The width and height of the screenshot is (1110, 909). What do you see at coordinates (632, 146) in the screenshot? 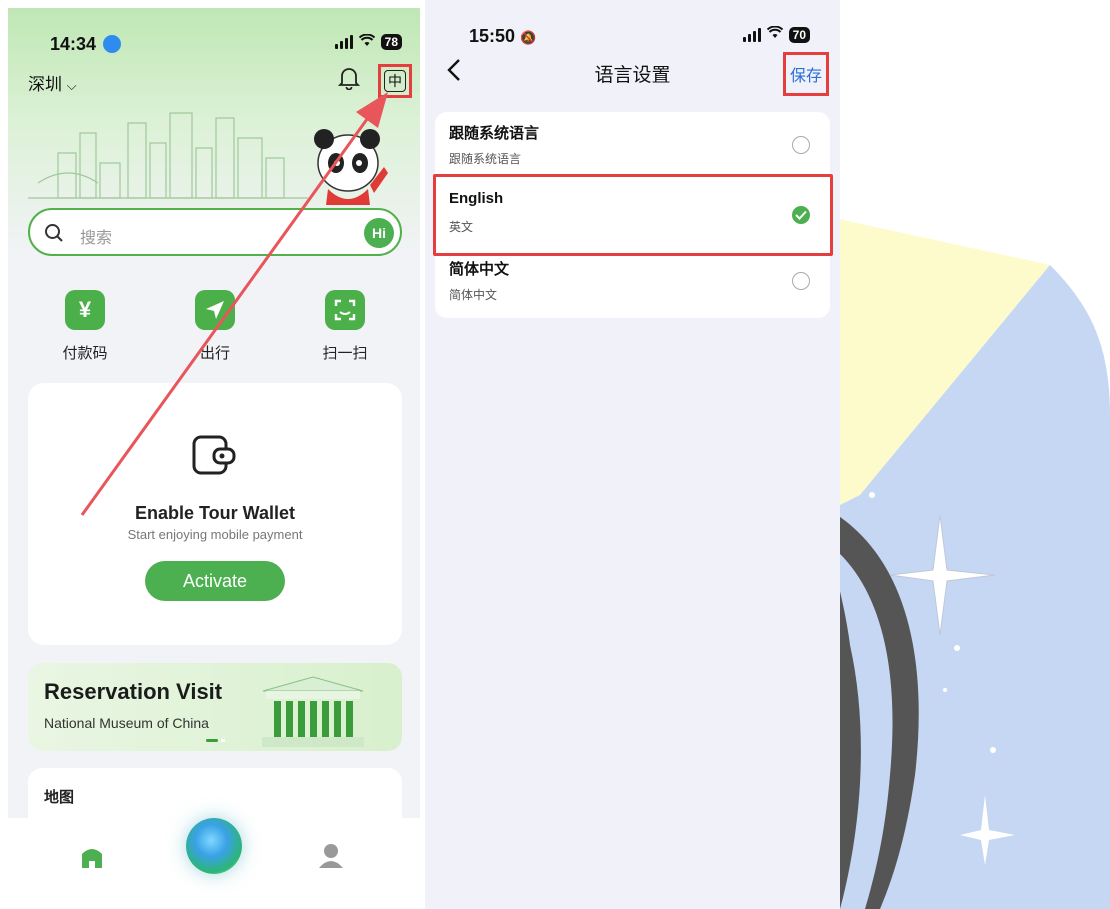
I see `language-option-system: 跟随系统语言 跟随系统语言` at bounding box center [632, 146].